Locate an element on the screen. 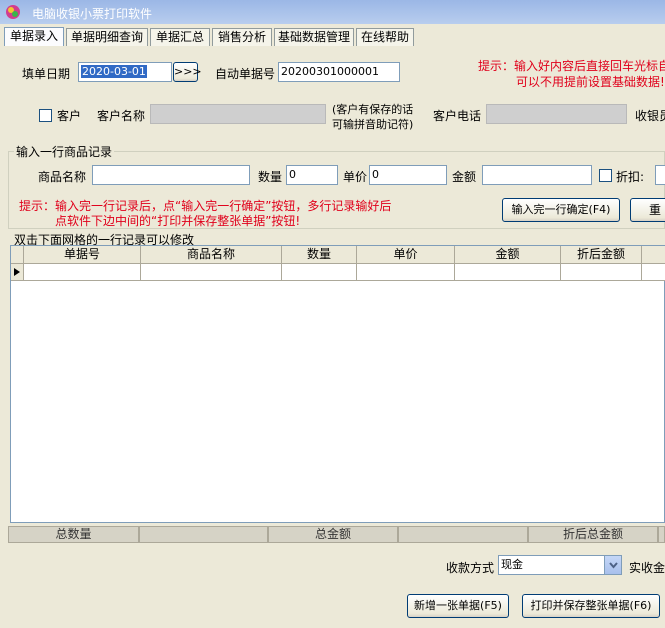 The height and width of the screenshot is (628, 665). app-logo-icon is located at coordinates (13, 12).